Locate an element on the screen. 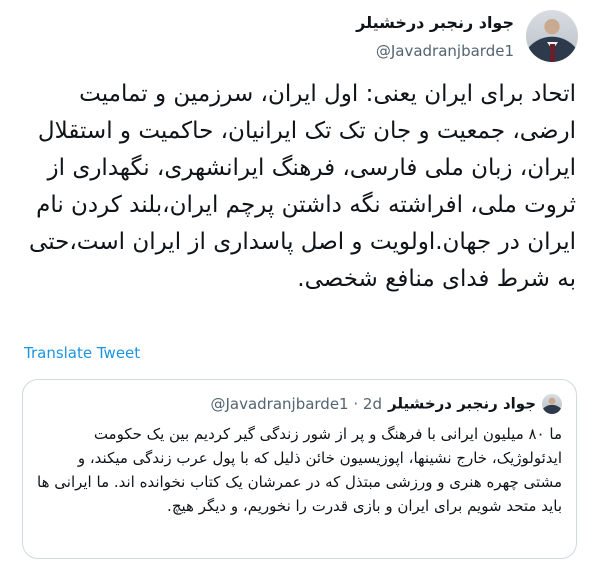 The image size is (600, 571). translate-tweet-link: Translate Tweet is located at coordinates (82, 353).